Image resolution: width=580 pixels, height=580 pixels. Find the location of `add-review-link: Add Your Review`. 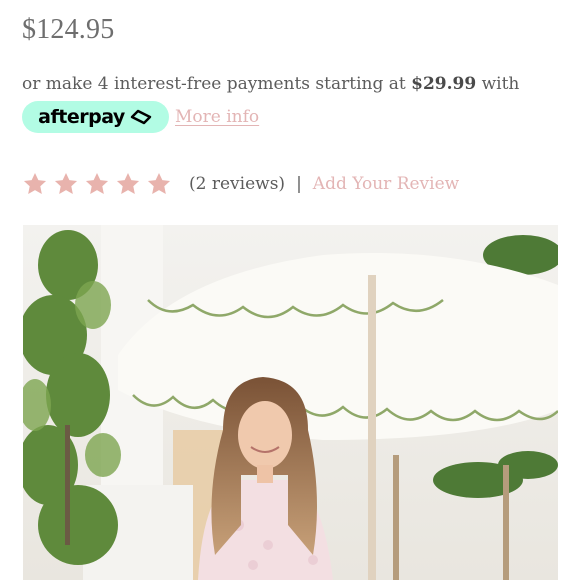

add-review-link: Add Your Review is located at coordinates (386, 184).